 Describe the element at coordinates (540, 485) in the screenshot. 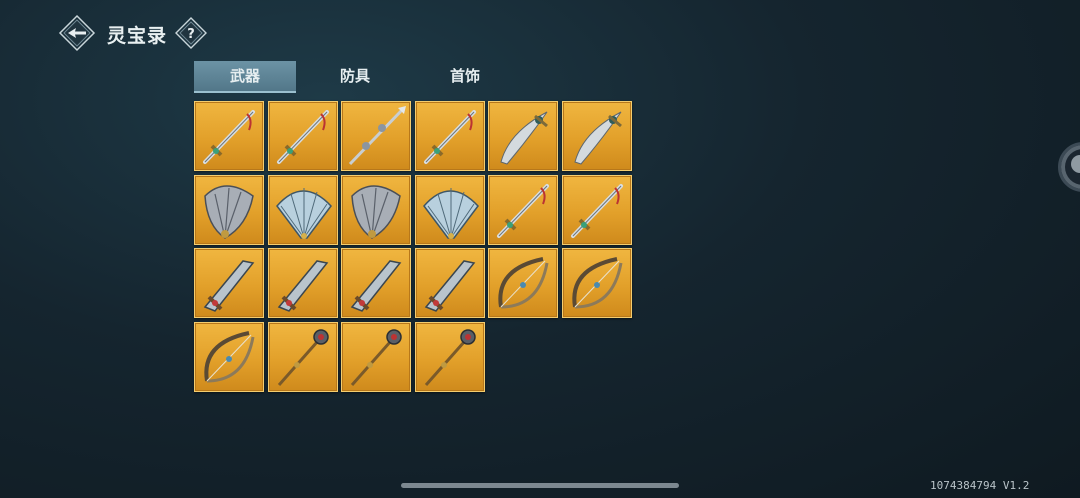

I see `home-indicator` at that location.